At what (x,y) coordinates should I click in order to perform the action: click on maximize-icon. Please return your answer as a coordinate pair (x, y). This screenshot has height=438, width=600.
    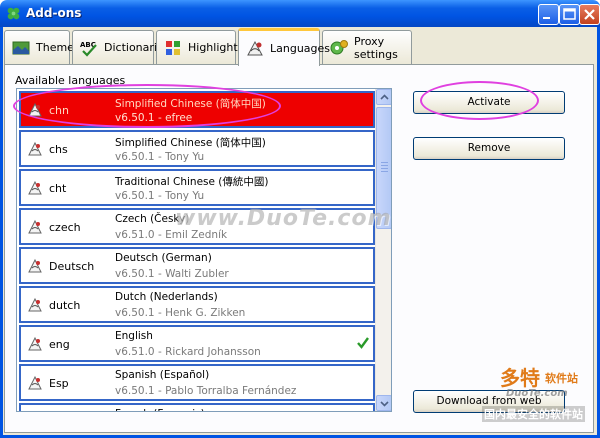
    Looking at the image, I should click on (569, 14).